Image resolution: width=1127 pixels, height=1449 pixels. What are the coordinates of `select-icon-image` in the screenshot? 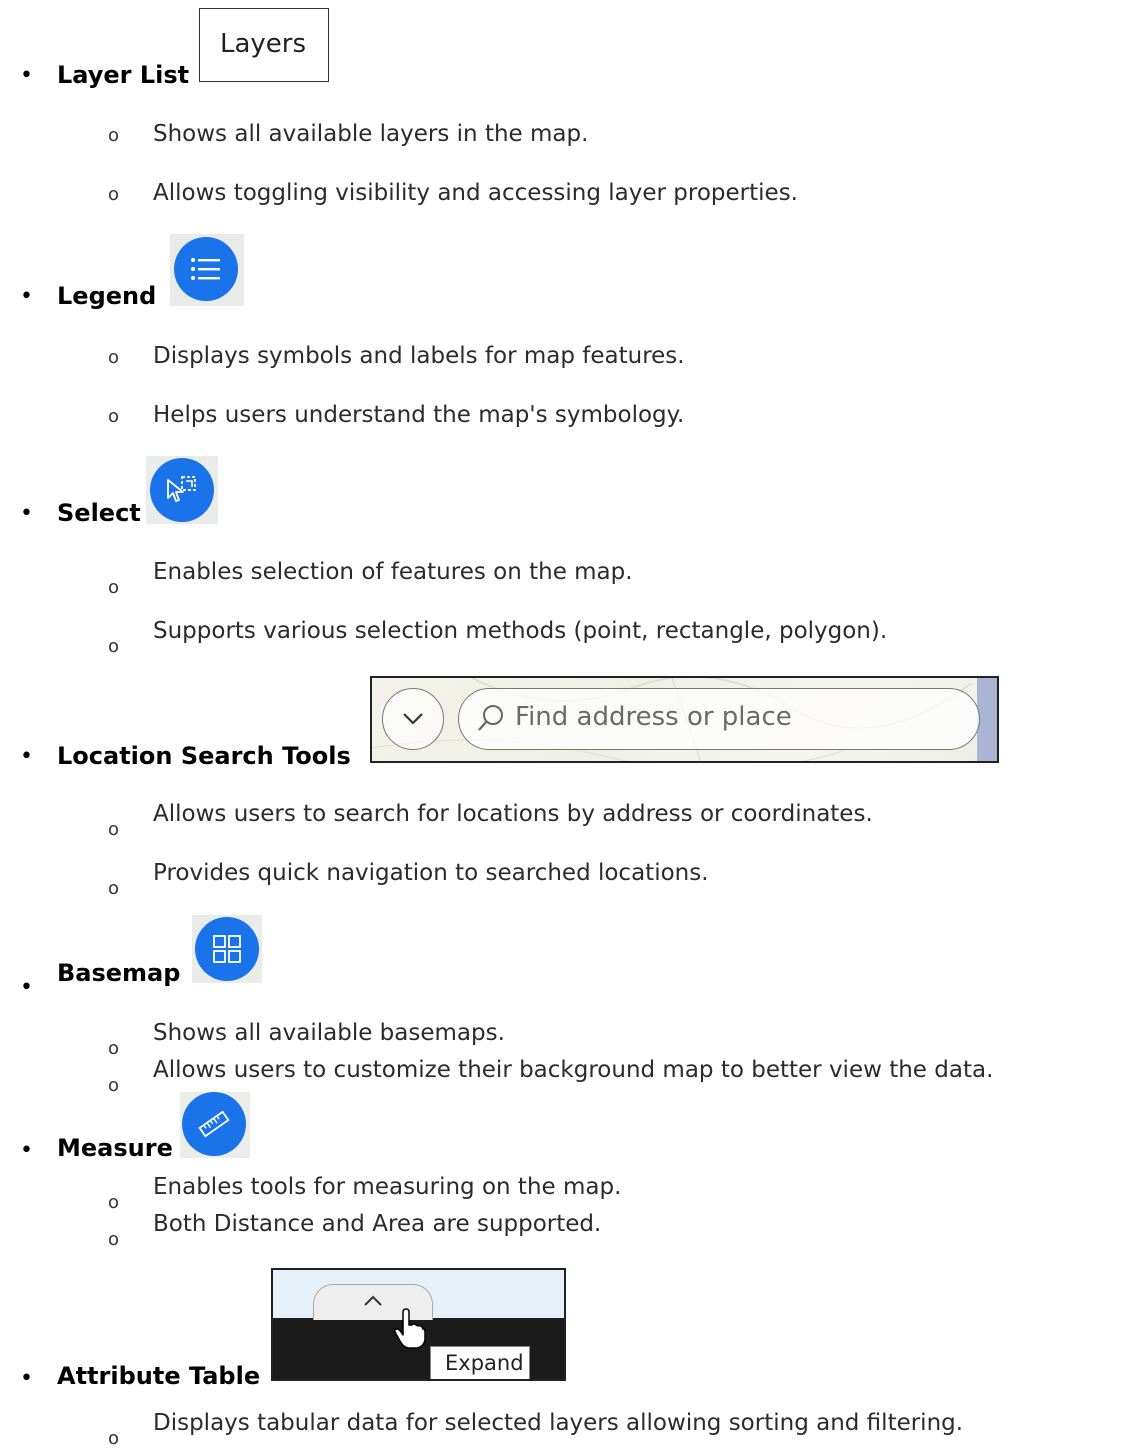 It's located at (182, 490).